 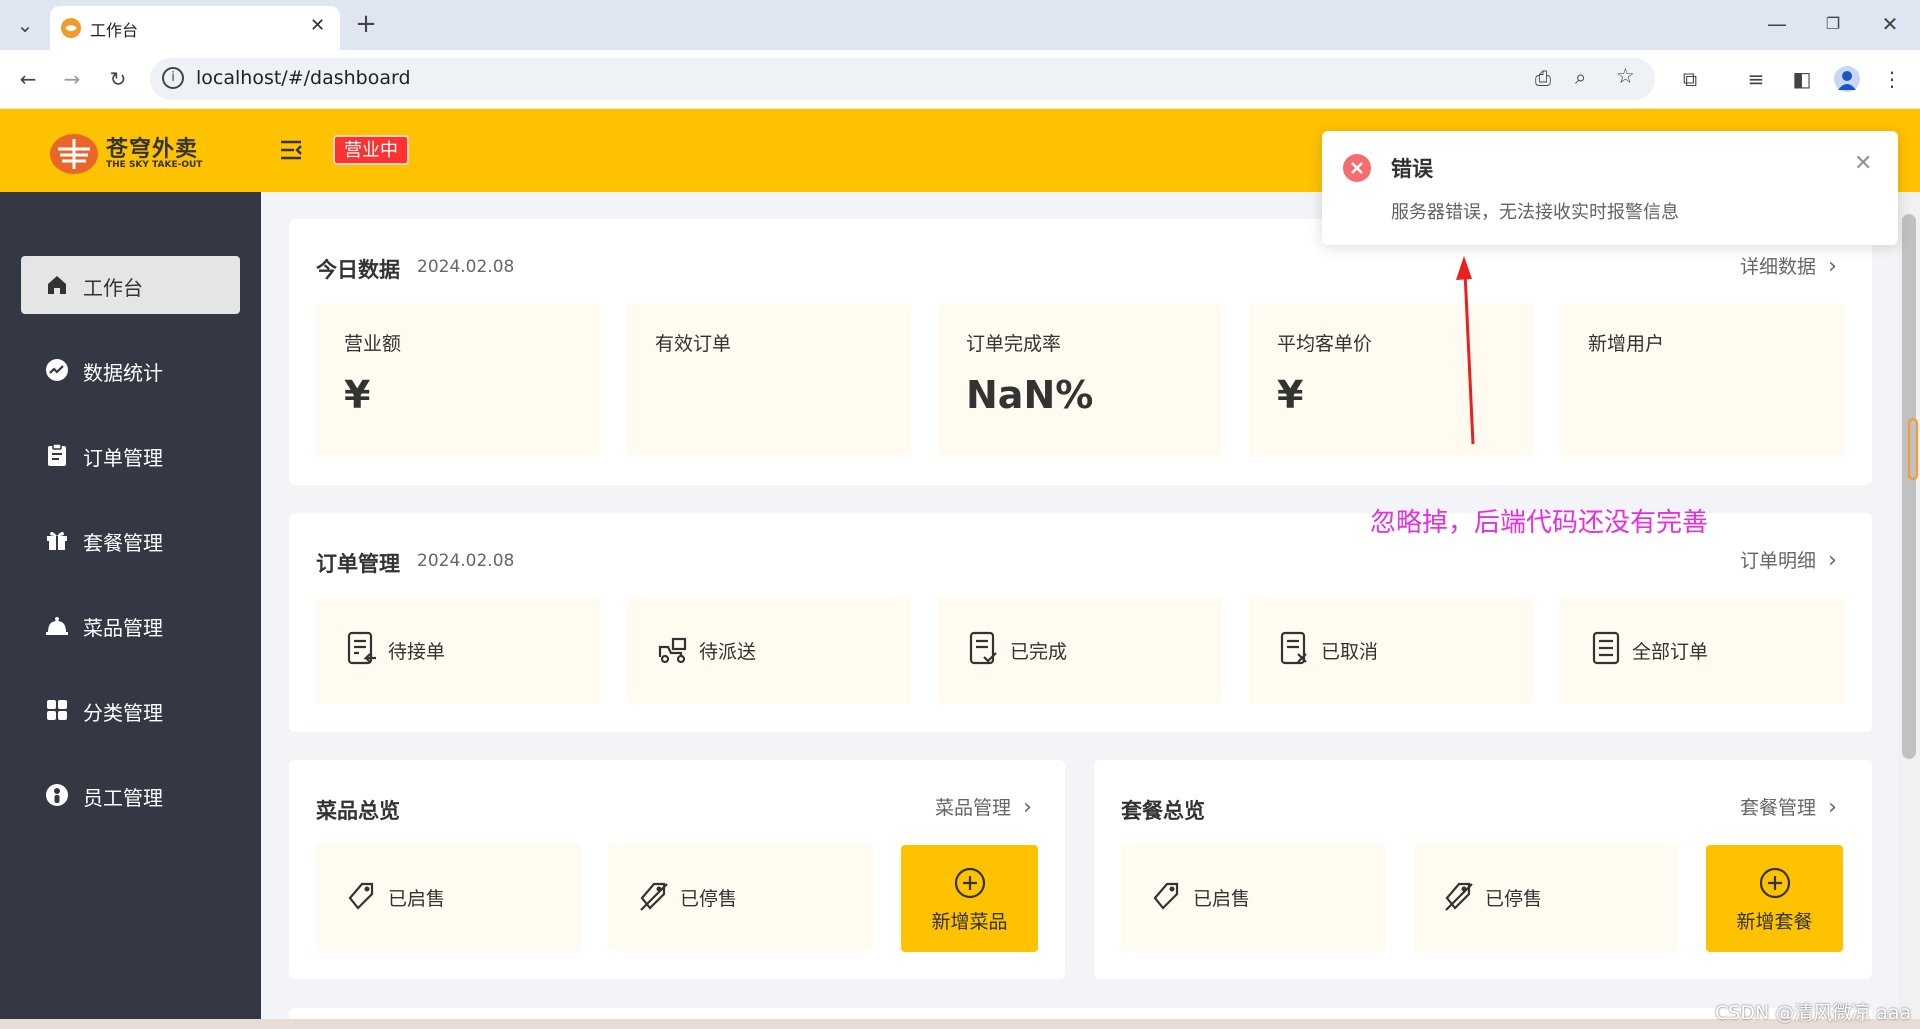 I want to click on order-management-date: 2024.02.08, so click(x=466, y=561).